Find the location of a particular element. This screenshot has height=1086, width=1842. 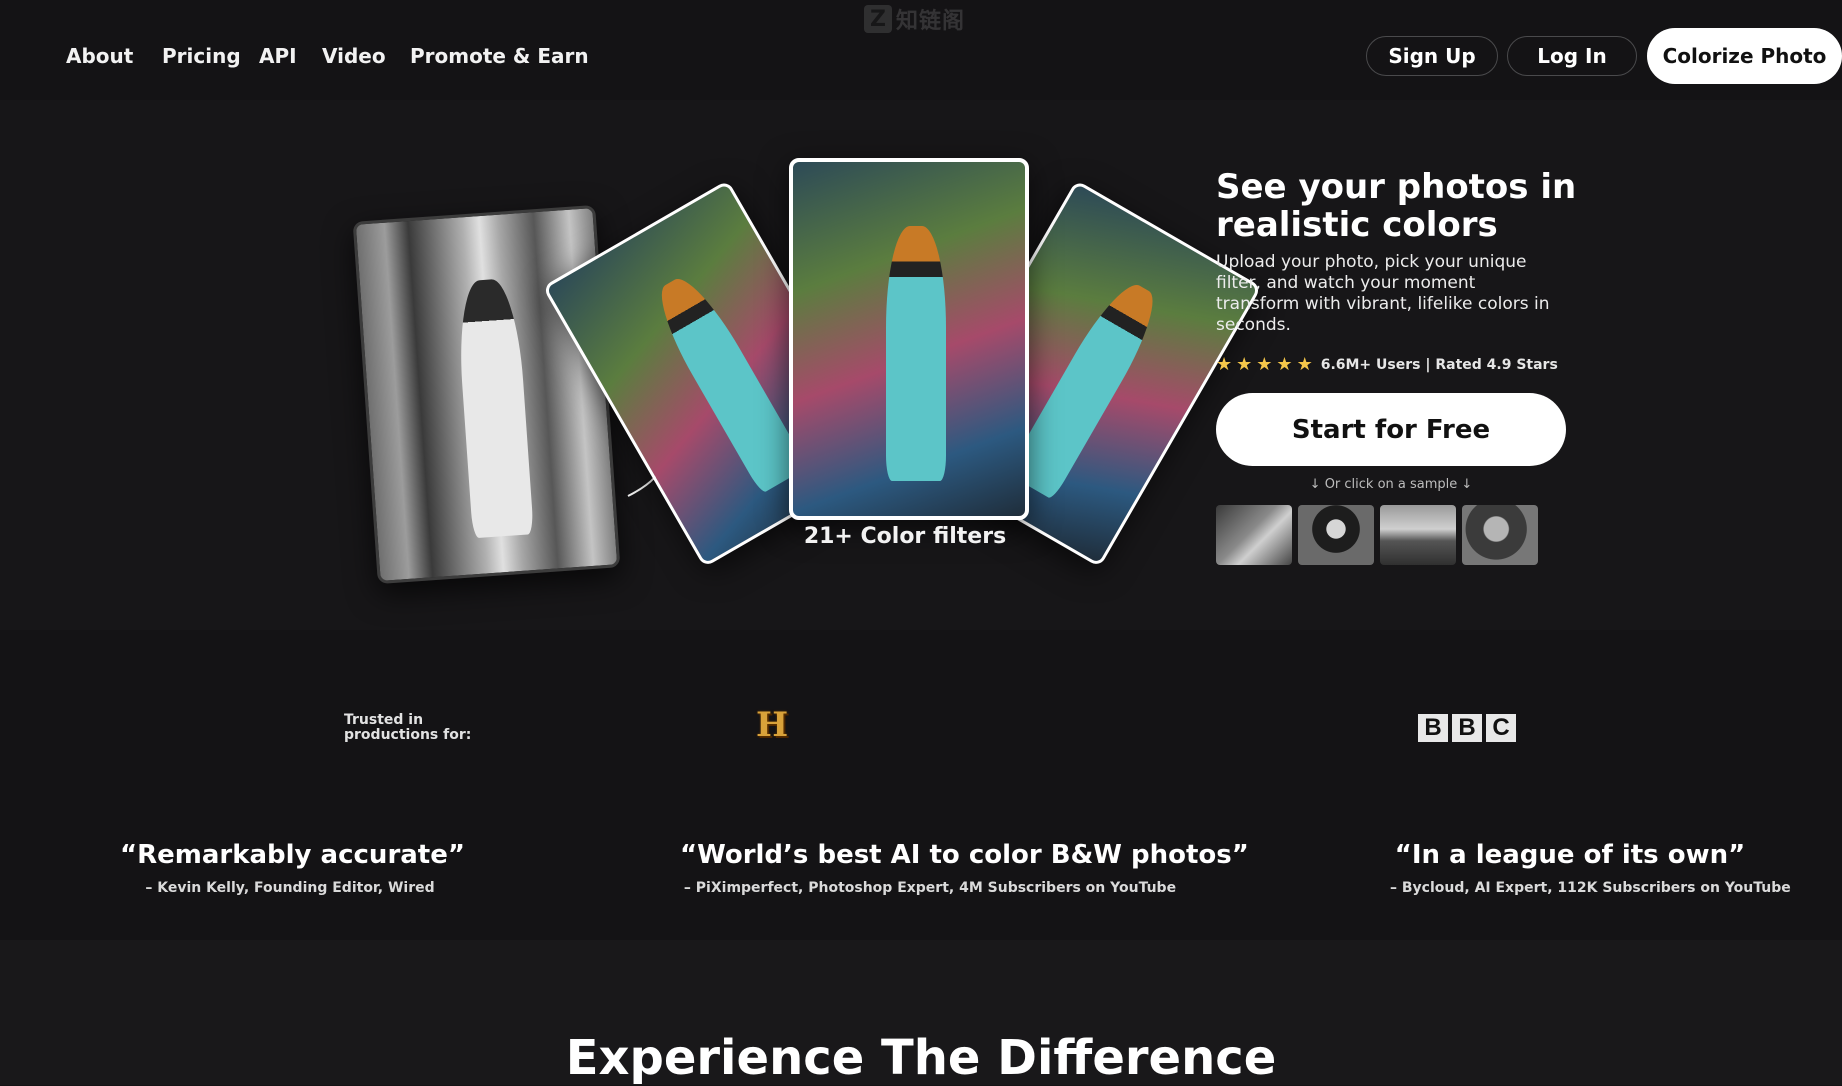

colorize-photo-button: Colorize Photo is located at coordinates (1744, 56).